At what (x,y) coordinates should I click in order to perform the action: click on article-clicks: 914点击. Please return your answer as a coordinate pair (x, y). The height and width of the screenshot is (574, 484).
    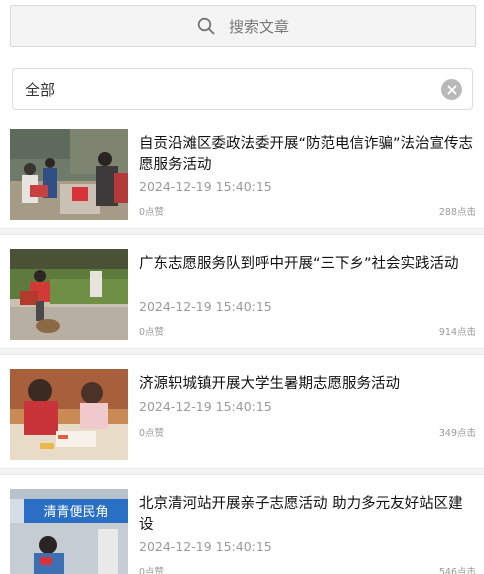
    Looking at the image, I should click on (457, 332).